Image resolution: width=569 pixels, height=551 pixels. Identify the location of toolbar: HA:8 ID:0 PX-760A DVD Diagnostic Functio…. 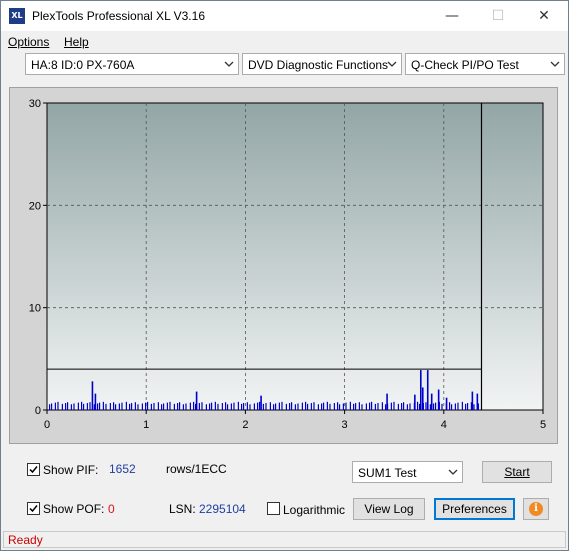
(284, 66).